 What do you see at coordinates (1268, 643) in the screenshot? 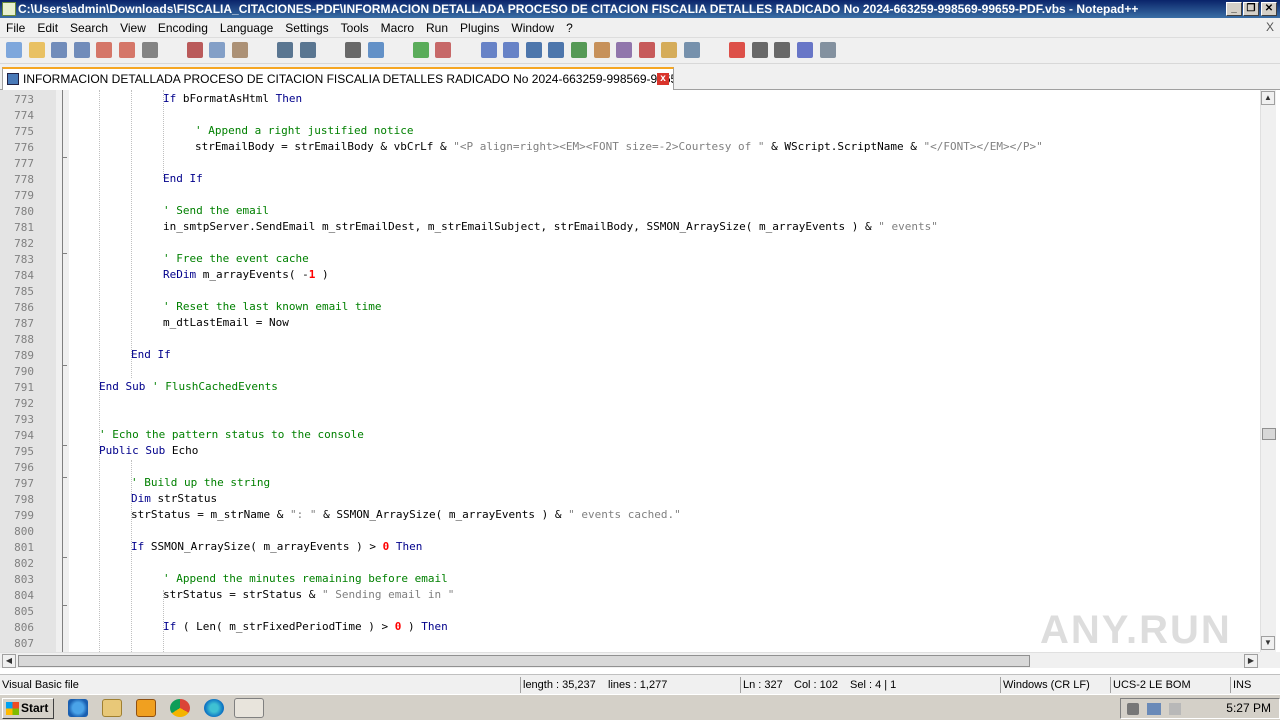
I see `scroll-down-arrow-icon: ▼` at bounding box center [1268, 643].